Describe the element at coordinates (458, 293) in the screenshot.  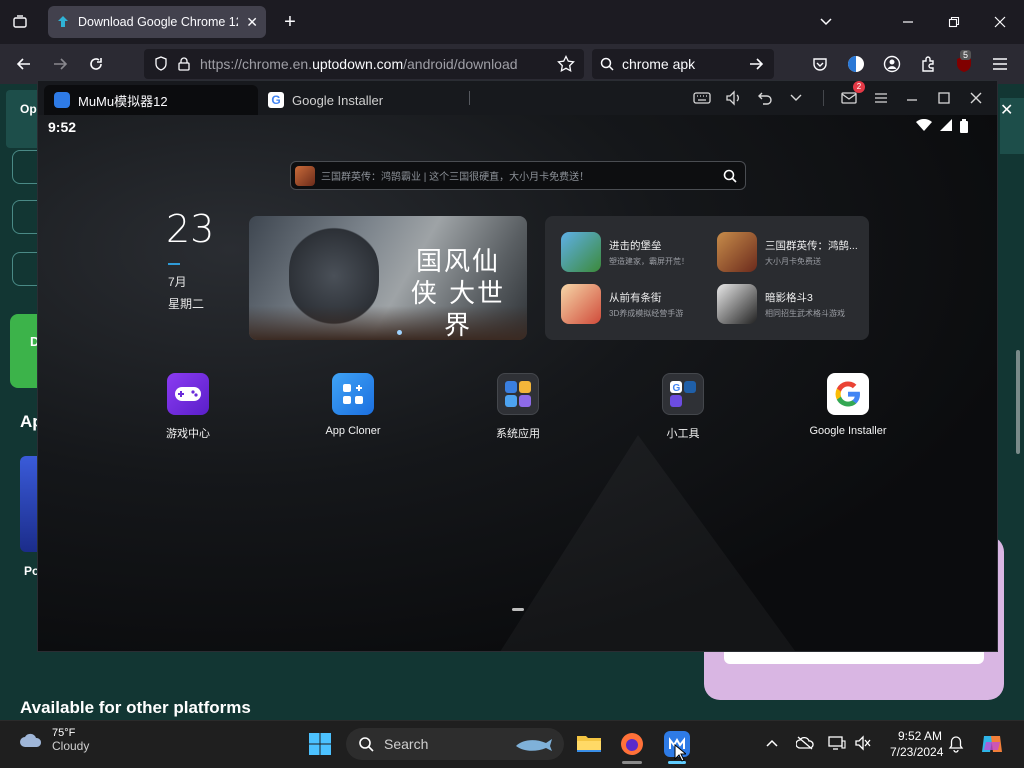
I see `banner-title: 国风仙侠 大世界` at that location.